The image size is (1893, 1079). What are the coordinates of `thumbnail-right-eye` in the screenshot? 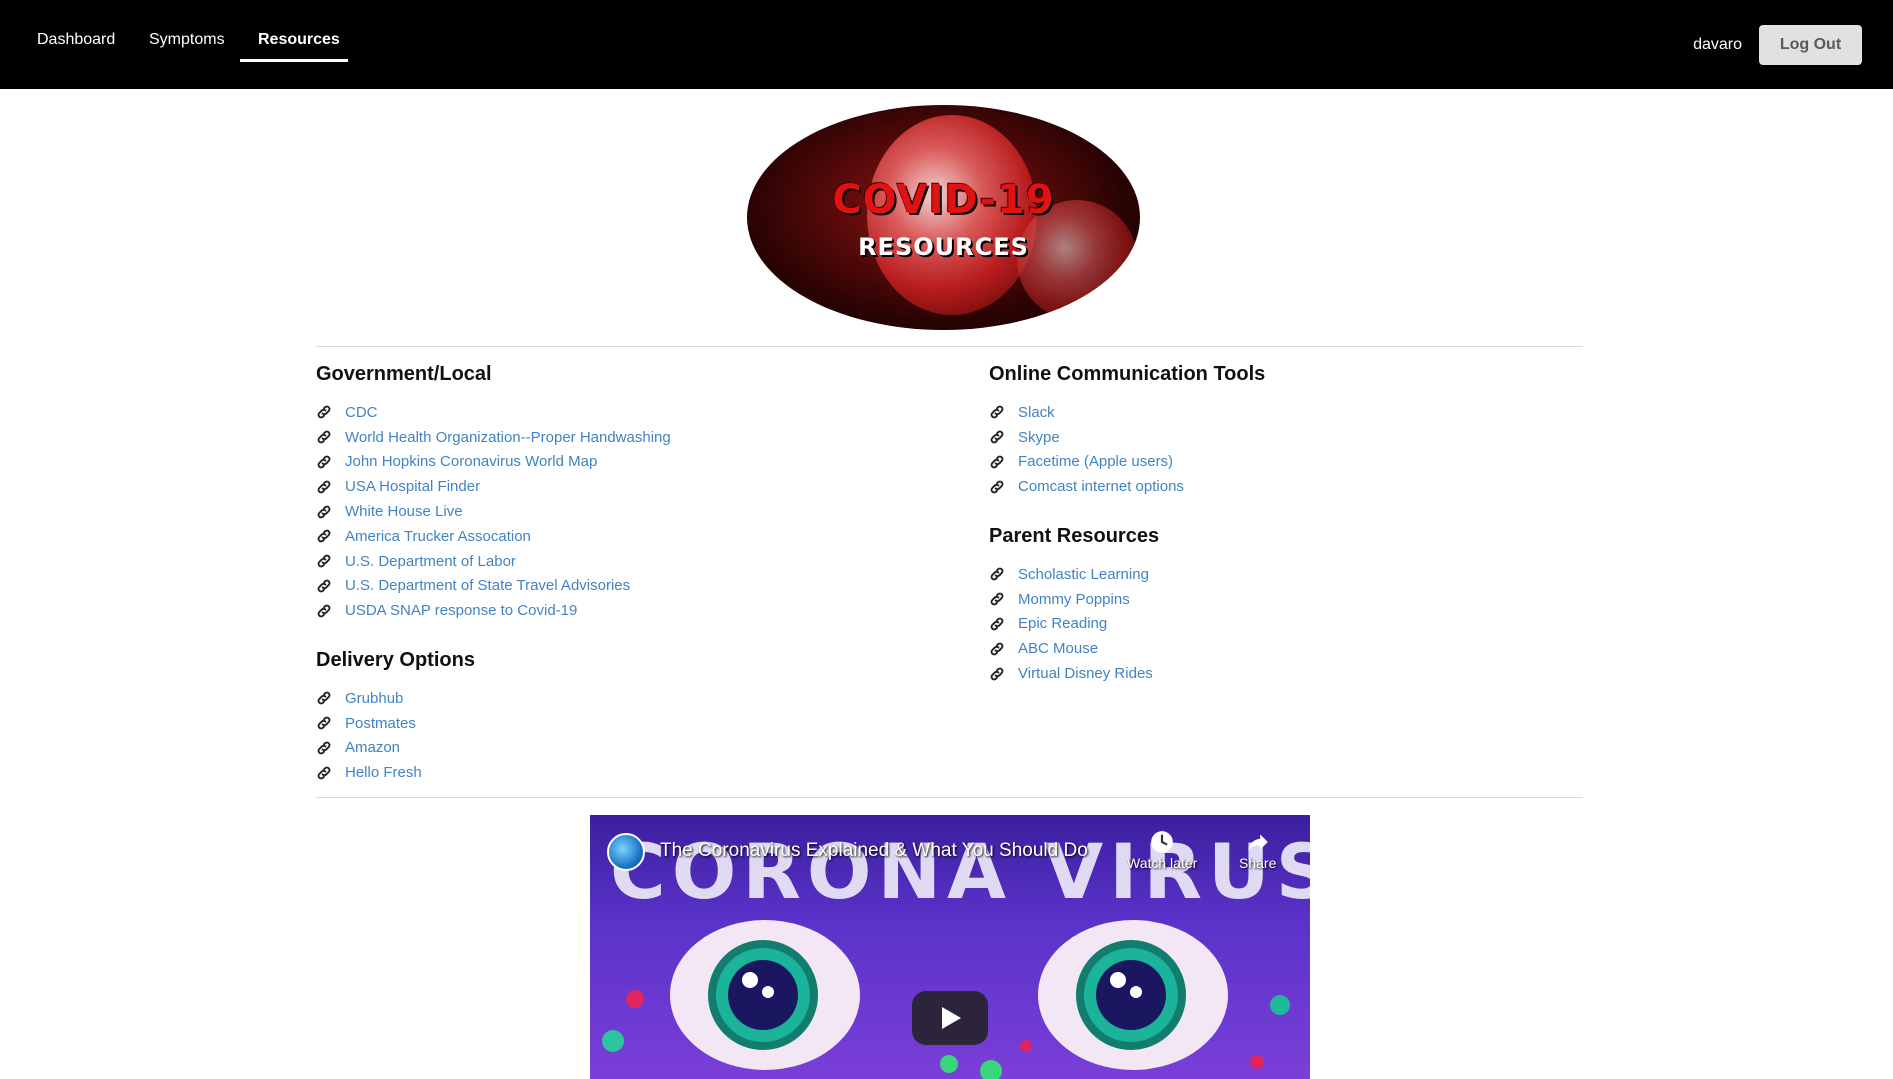 It's located at (1133, 995).